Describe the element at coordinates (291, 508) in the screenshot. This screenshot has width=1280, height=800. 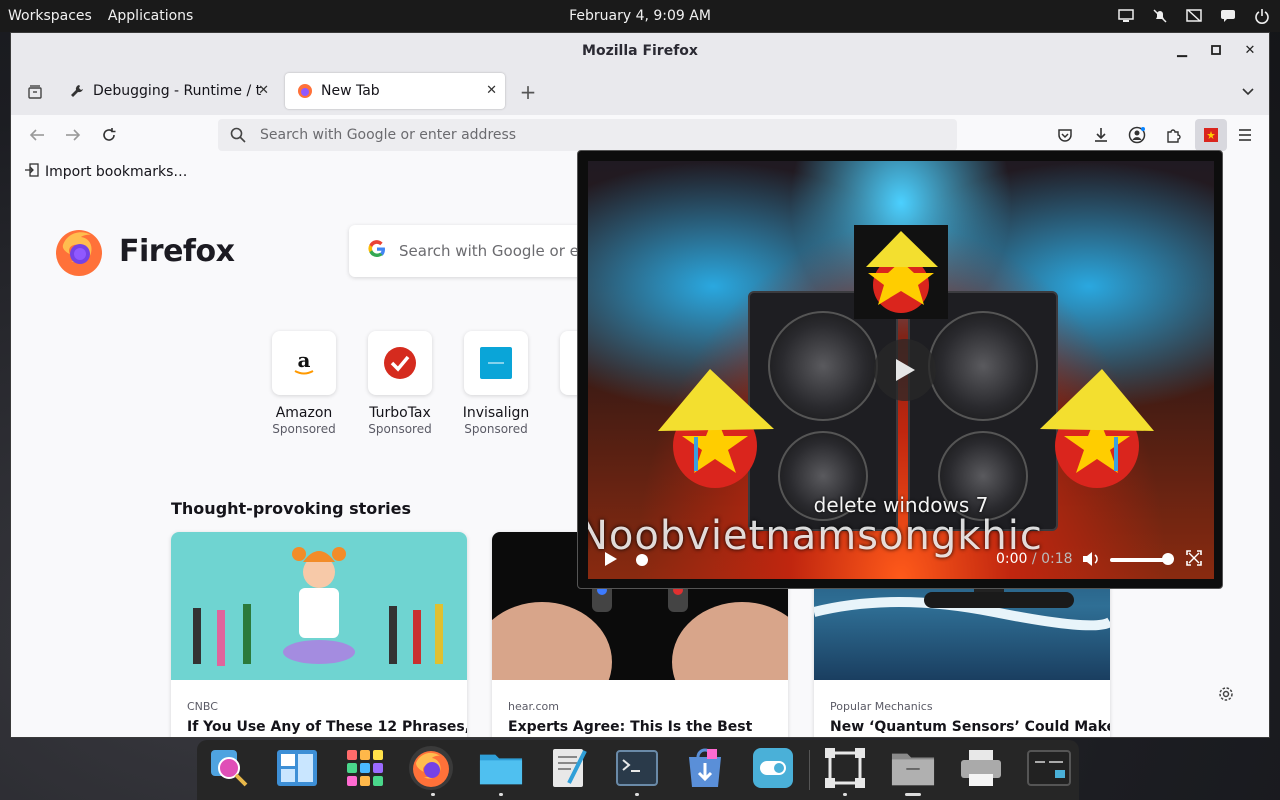
I see `stories-section-title: Thought-provoking stories` at that location.